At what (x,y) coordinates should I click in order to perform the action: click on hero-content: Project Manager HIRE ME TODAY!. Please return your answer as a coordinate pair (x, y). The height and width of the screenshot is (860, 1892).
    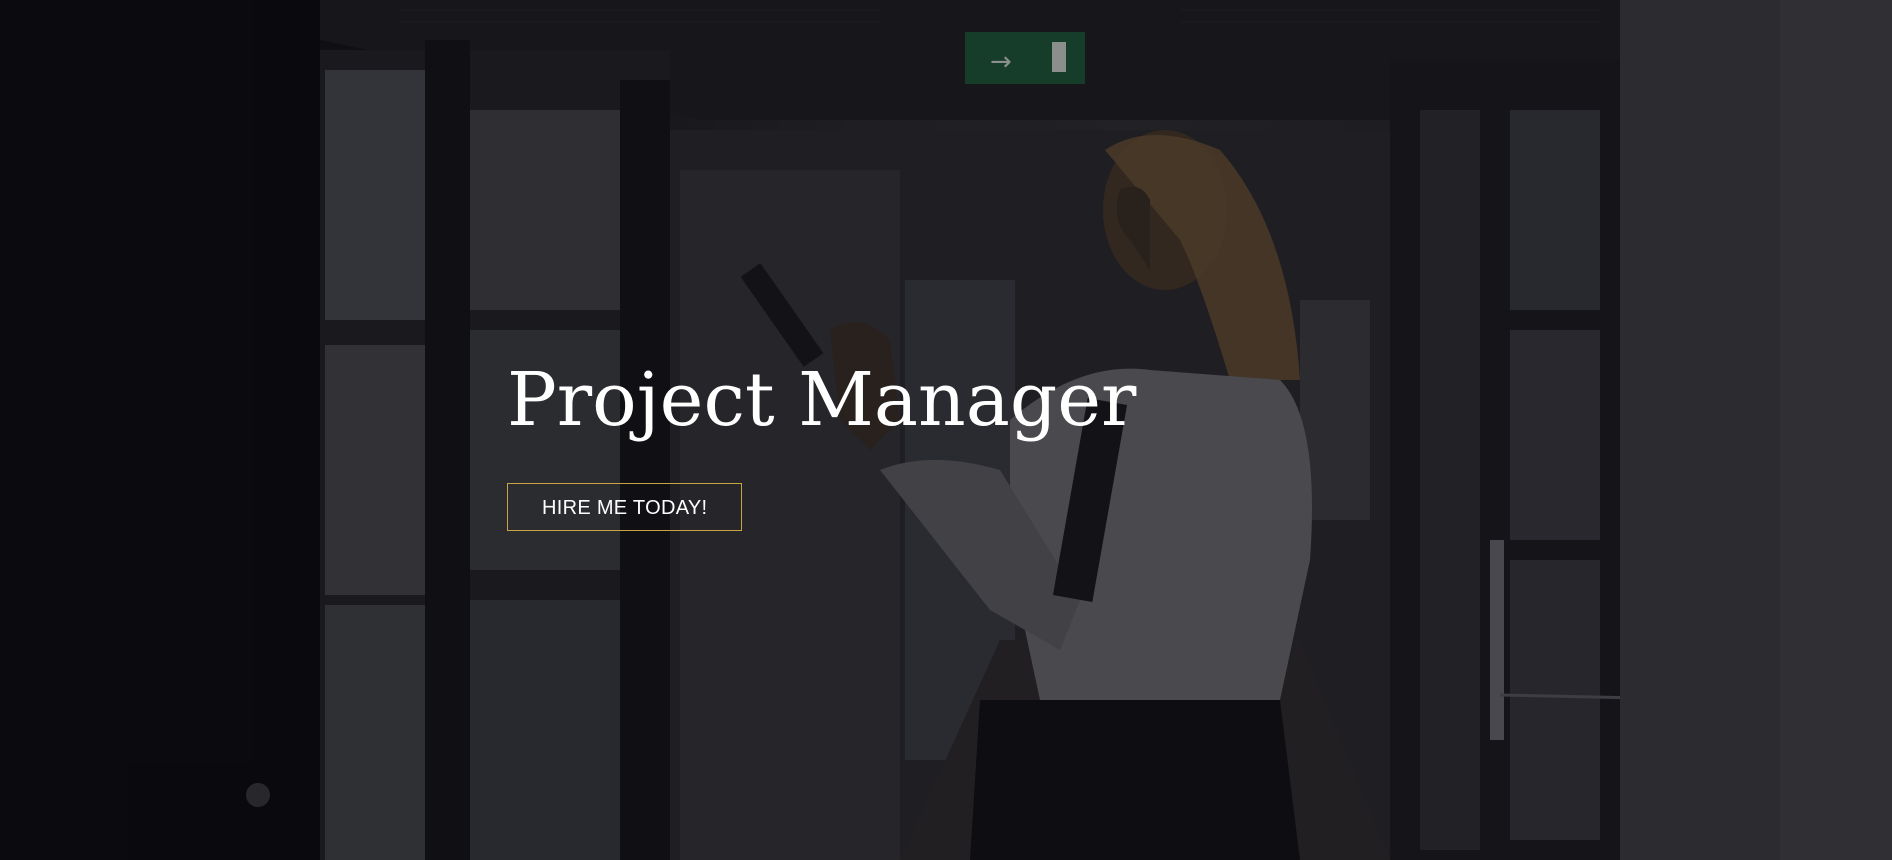
    Looking at the image, I should click on (822, 444).